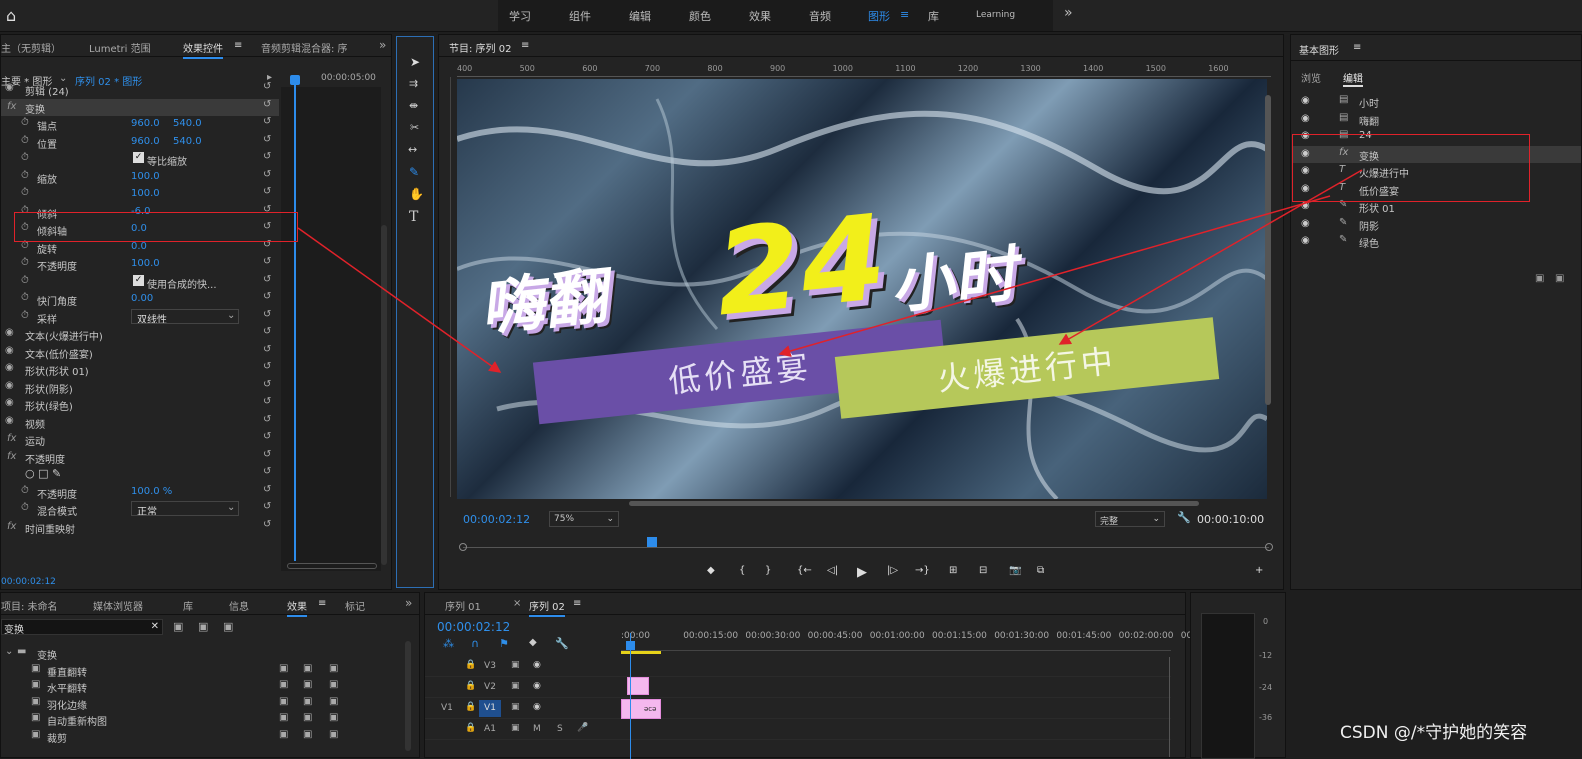 The width and height of the screenshot is (1582, 759). I want to click on watermark: CSDN @/*守护她的笑容, so click(1434, 733).